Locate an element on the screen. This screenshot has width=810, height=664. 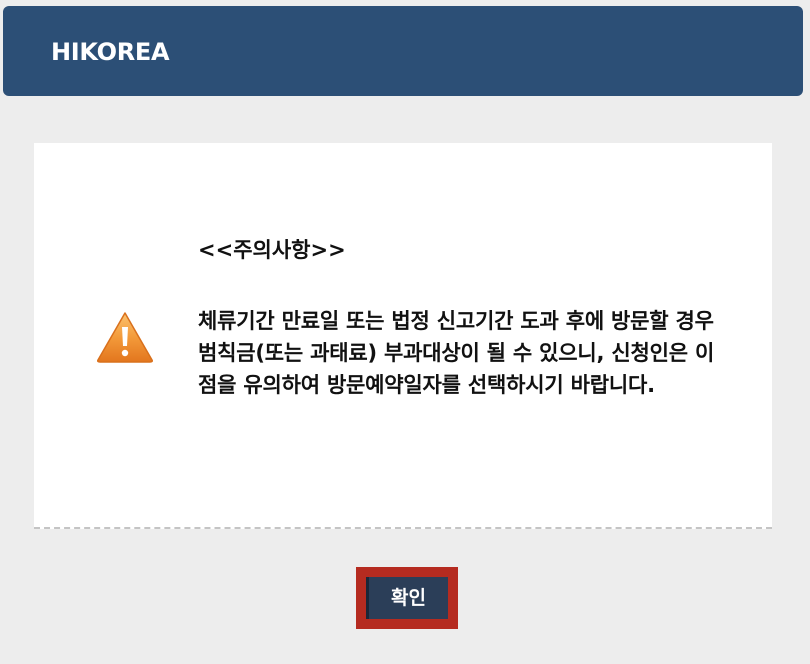
notice-heading: <<주의사항>> is located at coordinates (272, 250).